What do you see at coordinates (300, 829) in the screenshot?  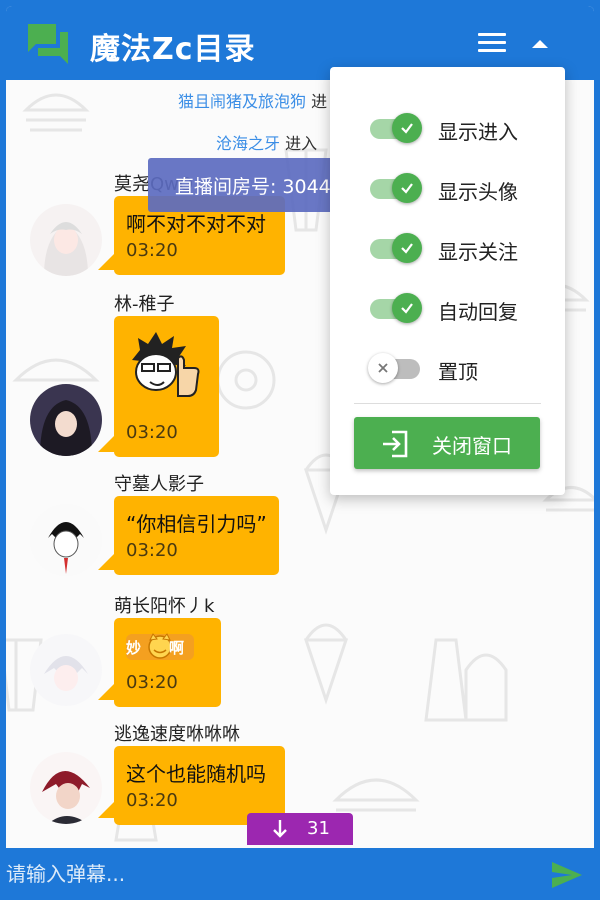 I see `new-messages-button: 31` at bounding box center [300, 829].